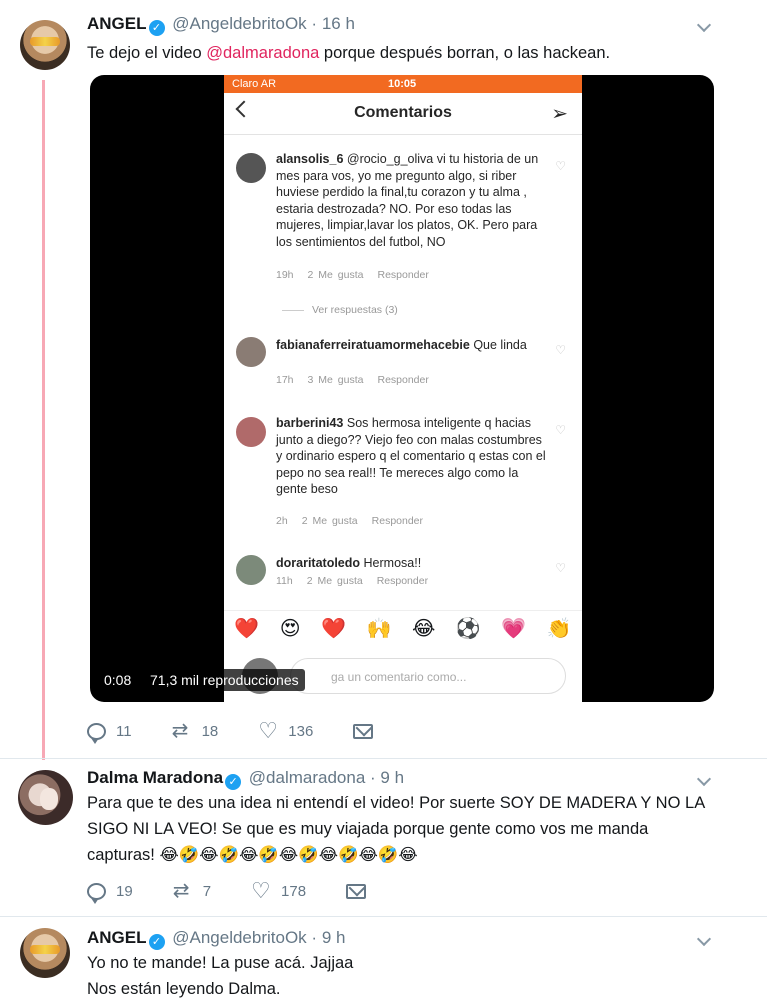  Describe the element at coordinates (498, 345) in the screenshot. I see `comment-text: Que linda` at that location.